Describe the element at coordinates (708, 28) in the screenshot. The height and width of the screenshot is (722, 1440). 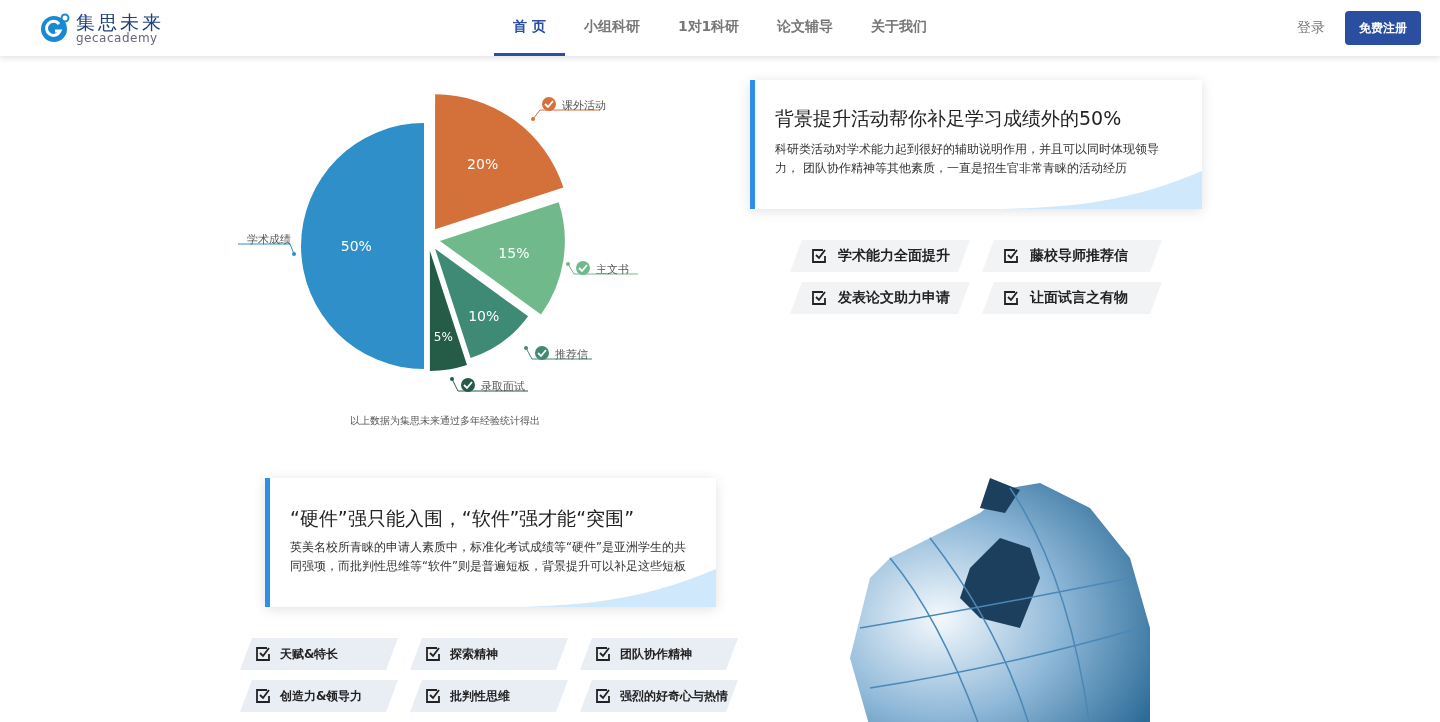
I see `nav-tab: 1对1科研` at that location.